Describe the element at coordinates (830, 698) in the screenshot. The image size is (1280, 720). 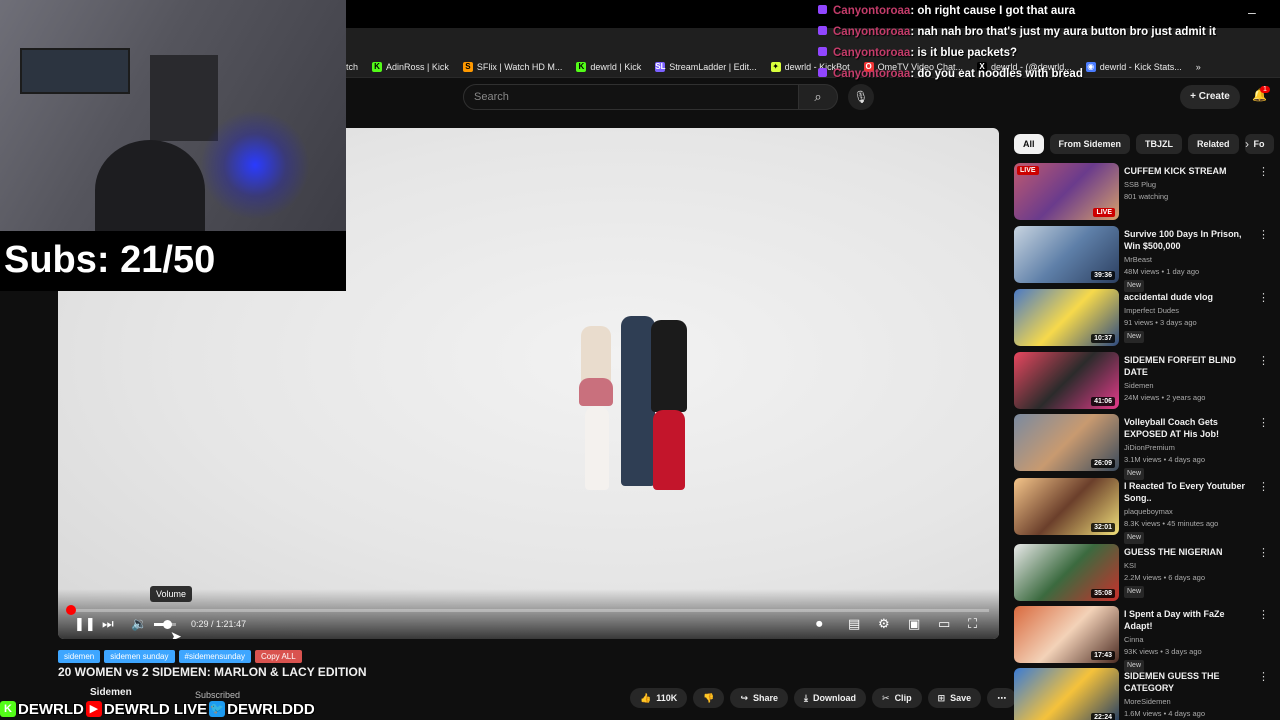
I see `download-button: ⤓ Download` at that location.